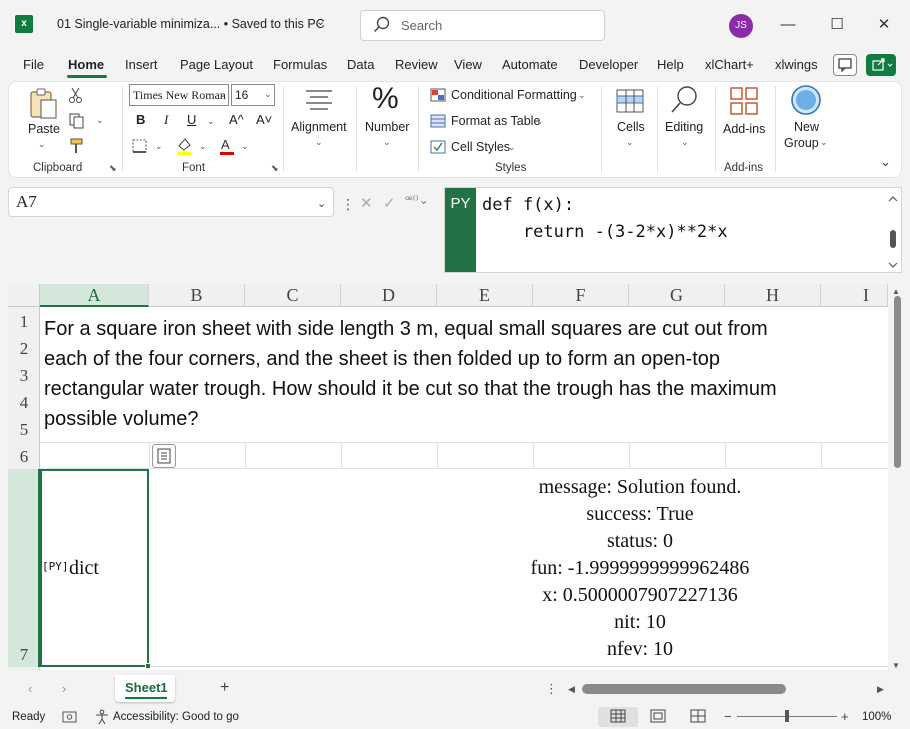 The height and width of the screenshot is (729, 910). I want to click on zoom-slider-thumb, so click(787, 716).